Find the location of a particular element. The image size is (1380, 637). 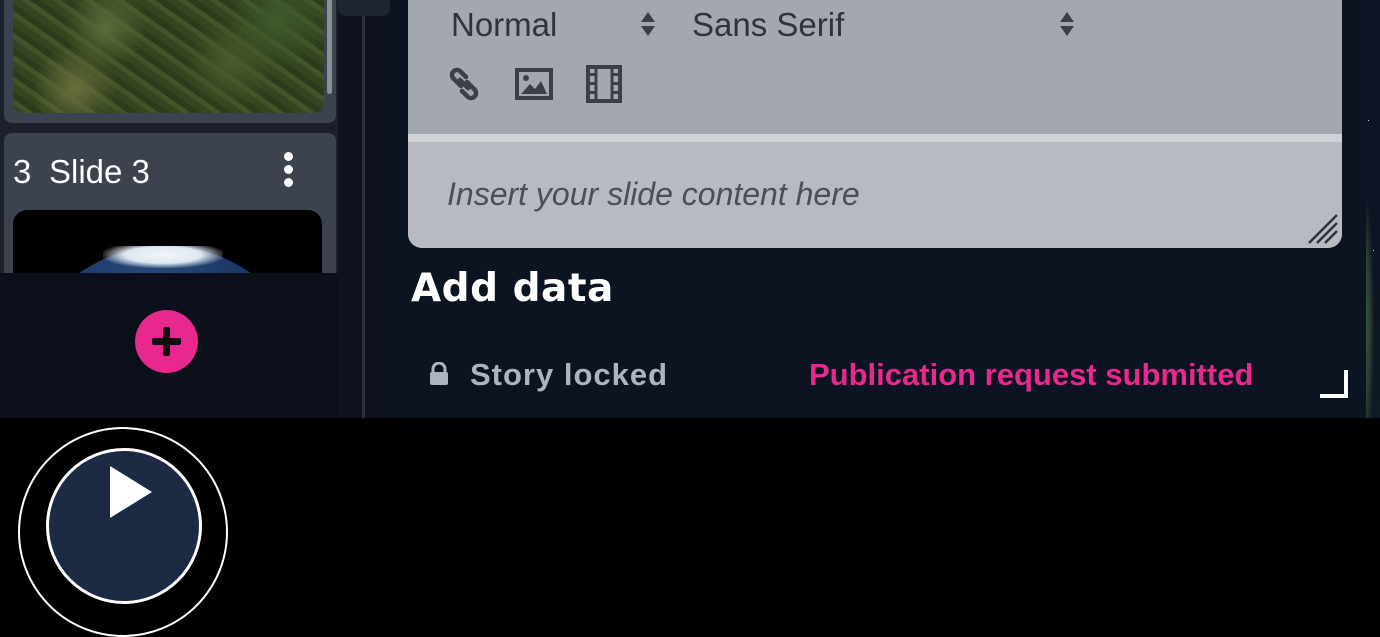

publication-status: Publication request submitted is located at coordinates (1031, 374).